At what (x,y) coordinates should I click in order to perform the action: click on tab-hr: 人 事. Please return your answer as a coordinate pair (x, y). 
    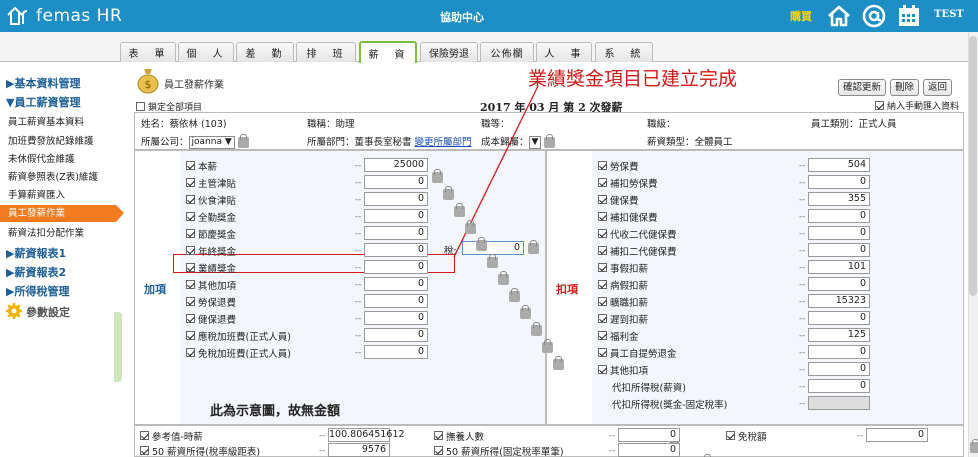
    Looking at the image, I should click on (564, 52).